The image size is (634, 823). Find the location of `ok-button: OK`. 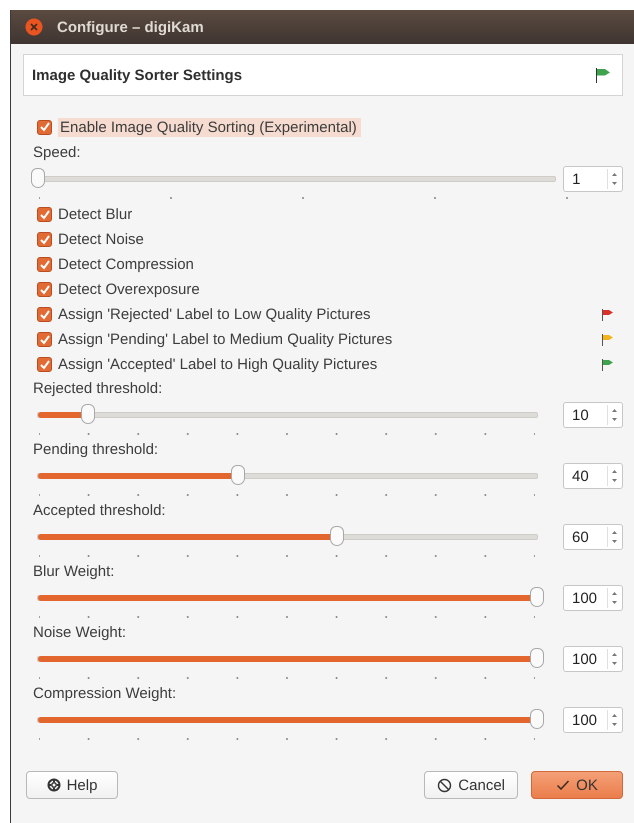

ok-button: OK is located at coordinates (577, 785).